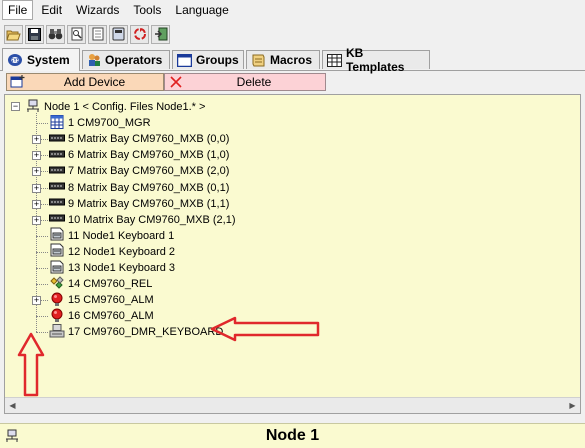  Describe the element at coordinates (111, 300) in the screenshot. I see `tree-item-label: 15 CM9760_ALM` at that location.